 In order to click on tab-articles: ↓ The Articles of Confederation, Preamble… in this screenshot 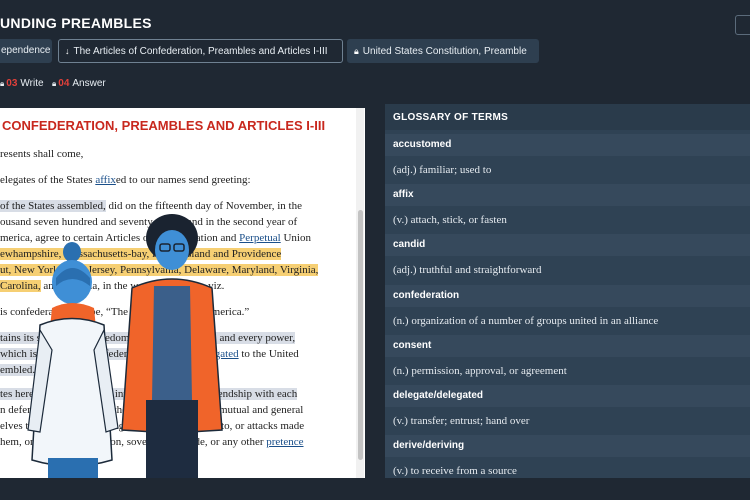, I will do `click(200, 51)`.